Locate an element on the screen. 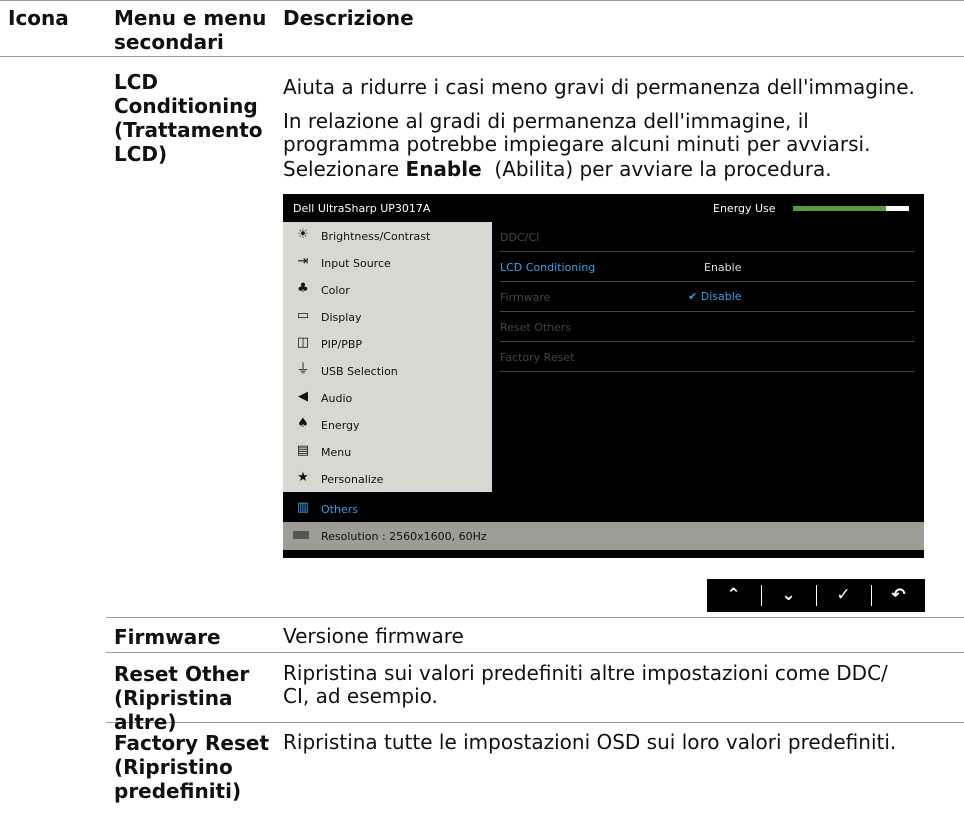 The width and height of the screenshot is (964, 824). osd-option: Reset Others is located at coordinates (707, 327).